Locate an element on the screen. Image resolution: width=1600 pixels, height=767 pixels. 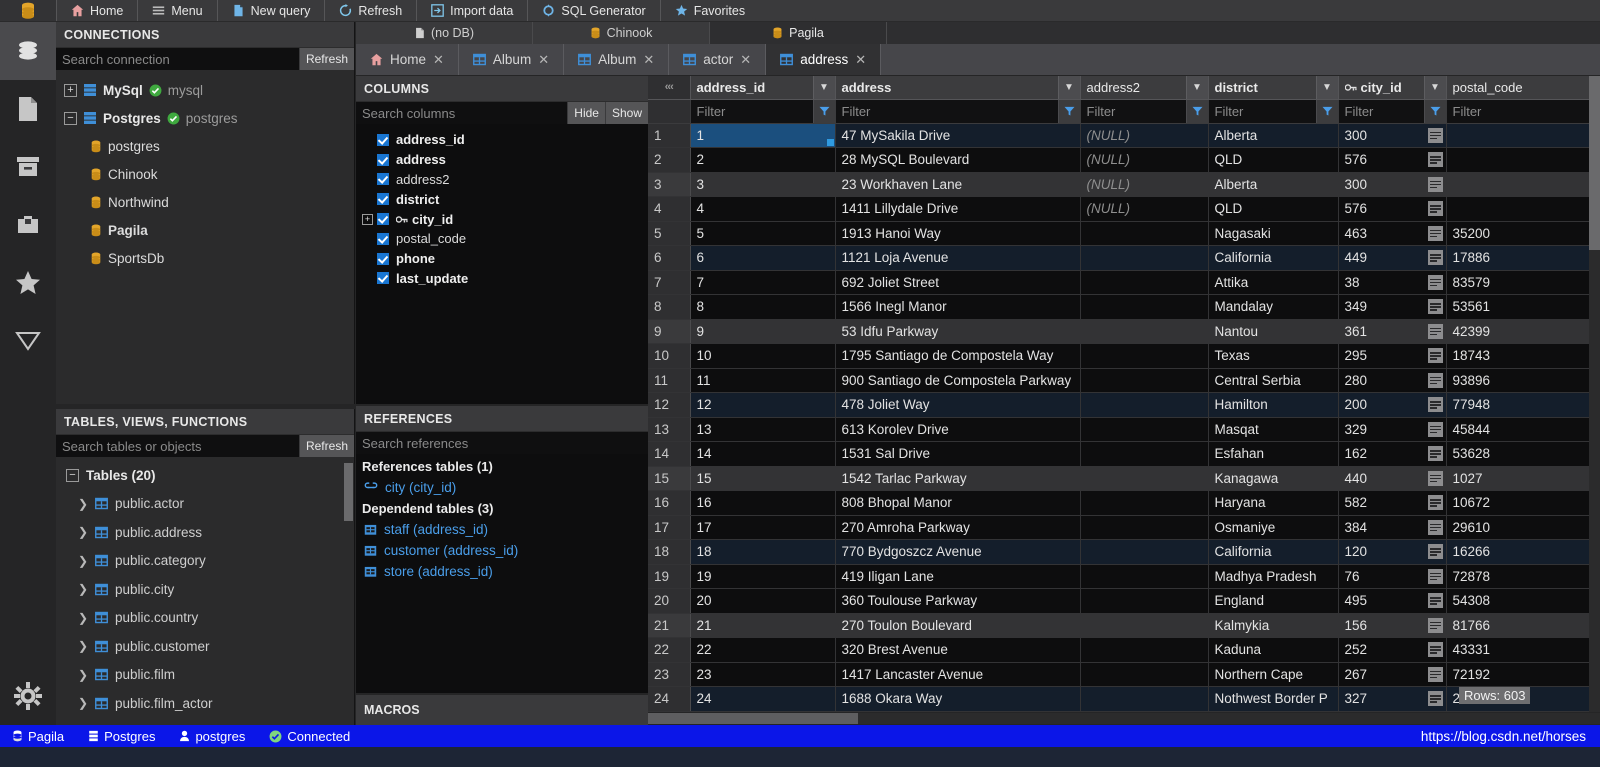
cell-address: 1566 Inegl Manor is located at coordinates (958, 307).